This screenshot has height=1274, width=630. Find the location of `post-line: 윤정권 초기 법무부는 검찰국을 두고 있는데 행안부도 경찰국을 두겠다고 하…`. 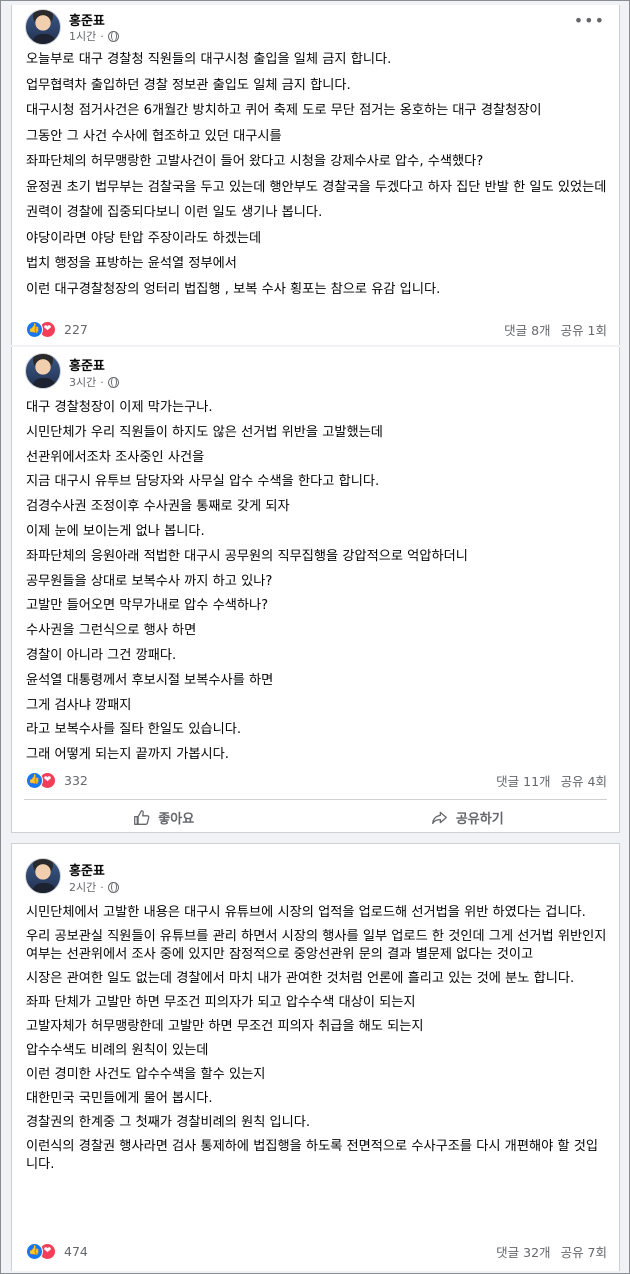

post-line: 윤정권 초기 법무부는 검찰국을 두고 있는데 행안부도 경찰국을 두겠다고 하… is located at coordinates (316, 187).